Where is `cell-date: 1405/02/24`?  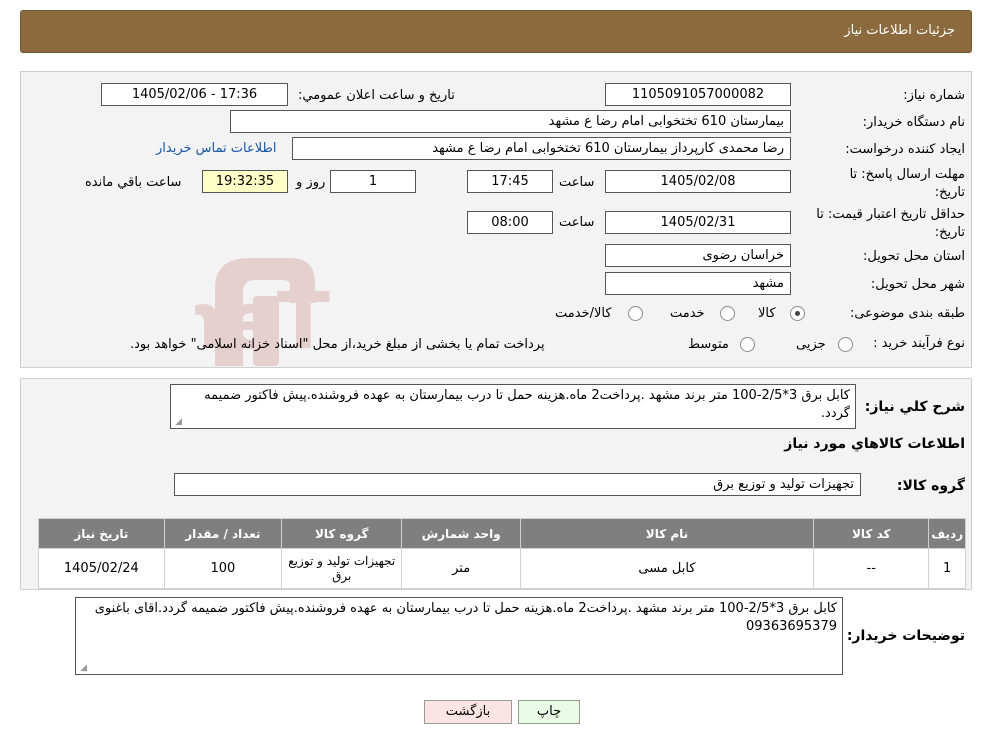 cell-date: 1405/02/24 is located at coordinates (101, 568).